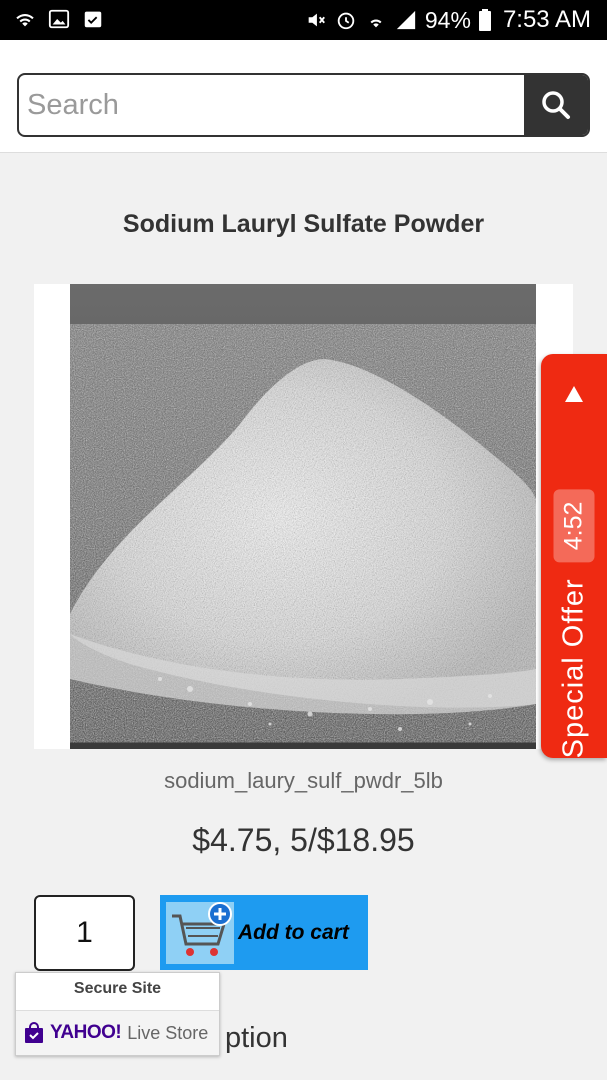  What do you see at coordinates (346, 21) in the screenshot?
I see `alarm-icon` at bounding box center [346, 21].